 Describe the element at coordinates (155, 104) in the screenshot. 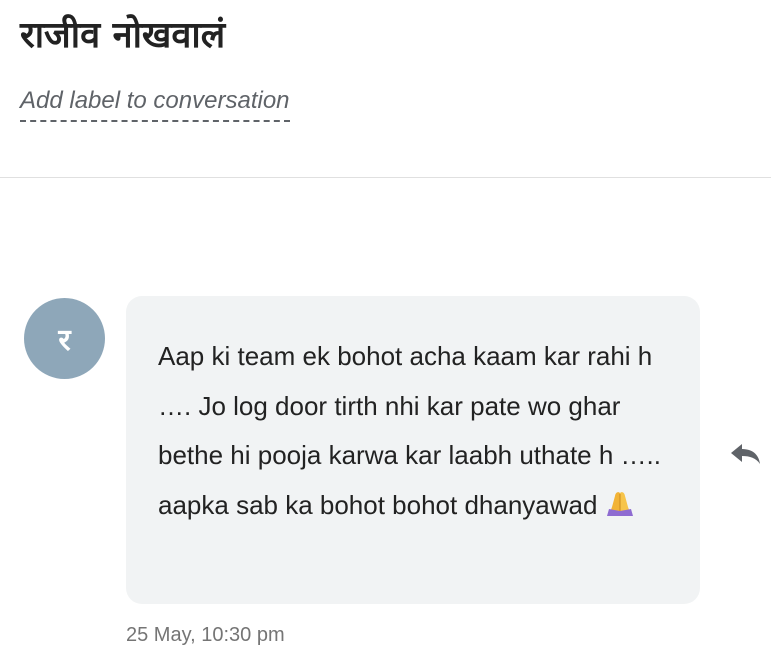

I see `add-label-link: Add label to conversation` at that location.